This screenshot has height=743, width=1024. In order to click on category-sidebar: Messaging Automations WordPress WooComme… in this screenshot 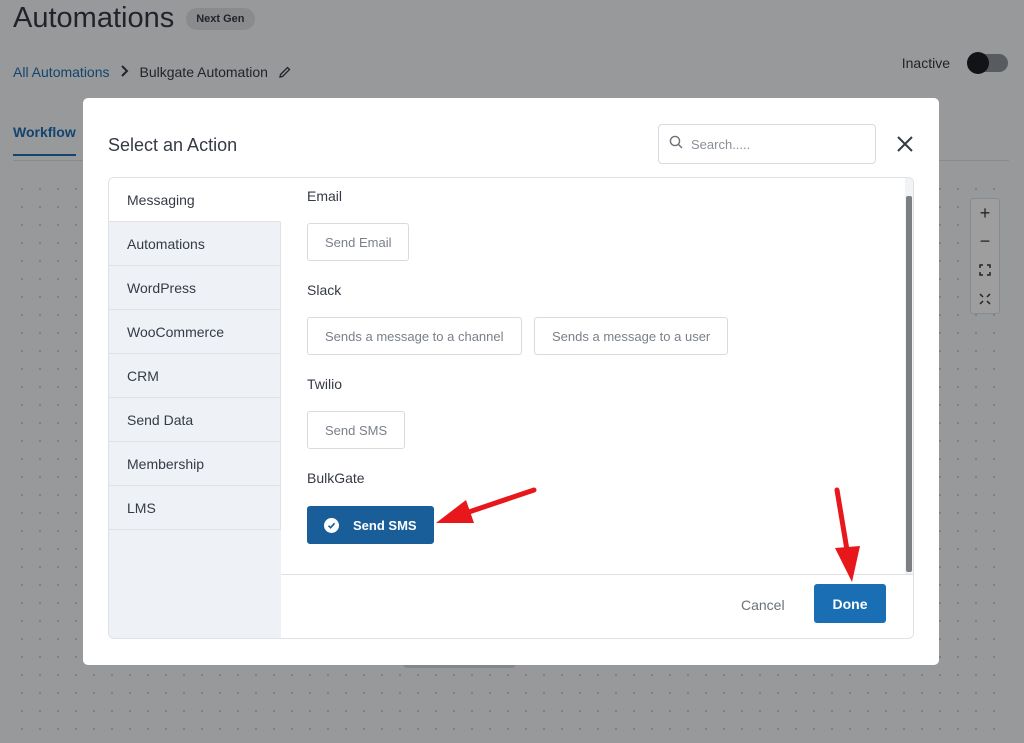, I will do `click(195, 408)`.